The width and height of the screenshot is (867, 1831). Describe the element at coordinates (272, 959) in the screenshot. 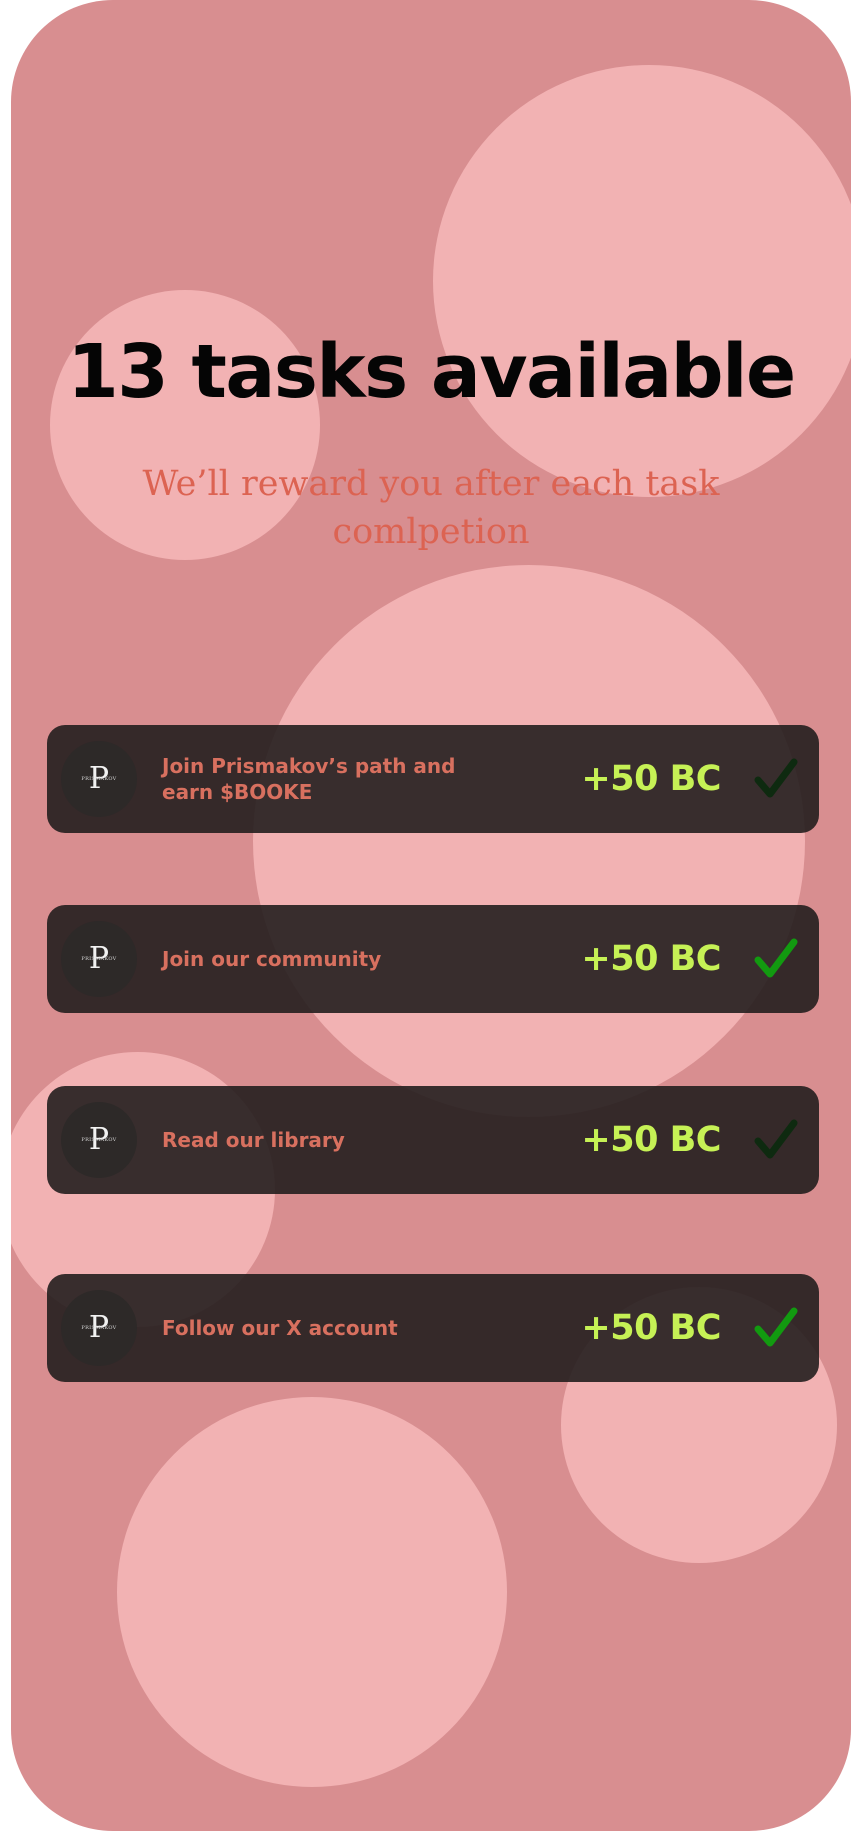

I see `task-title: Join our community` at that location.